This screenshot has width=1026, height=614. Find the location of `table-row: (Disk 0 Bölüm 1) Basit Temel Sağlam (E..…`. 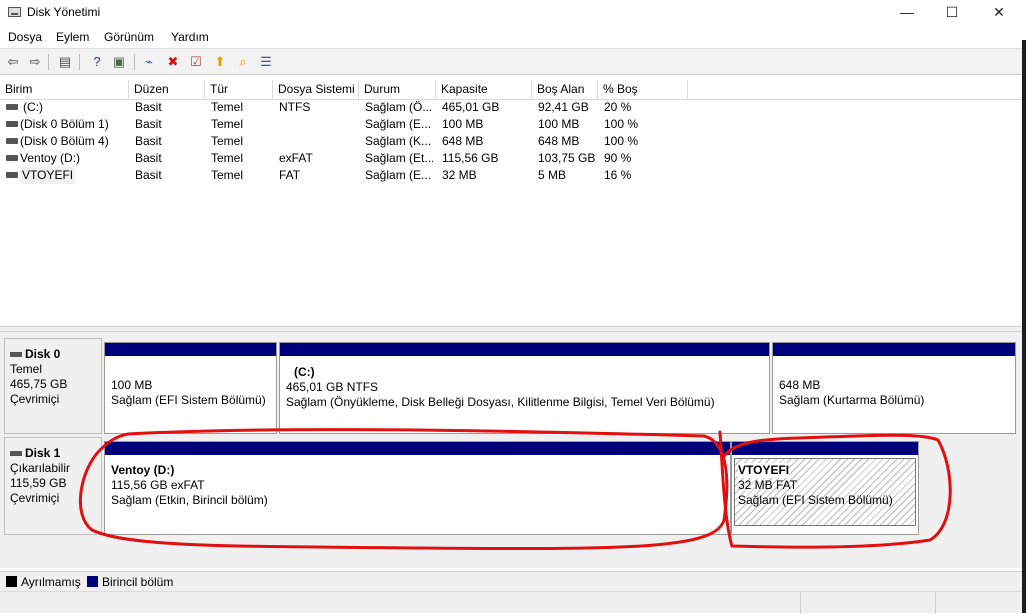

table-row: (Disk 0 Bölüm 1) Basit Temel Sağlam (E..… is located at coordinates (511, 124).